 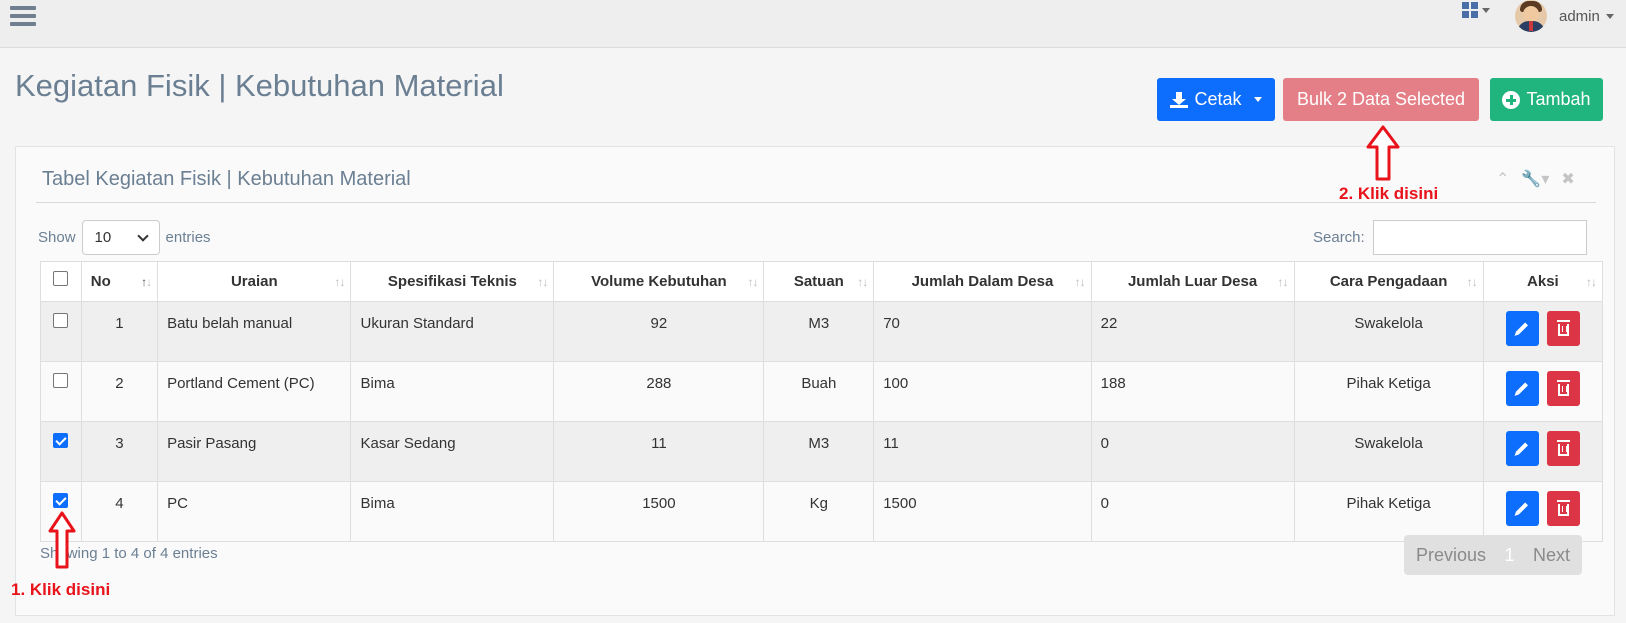 What do you see at coordinates (1192, 391) in the screenshot?
I see `cell-luar-desa: 188` at bounding box center [1192, 391].